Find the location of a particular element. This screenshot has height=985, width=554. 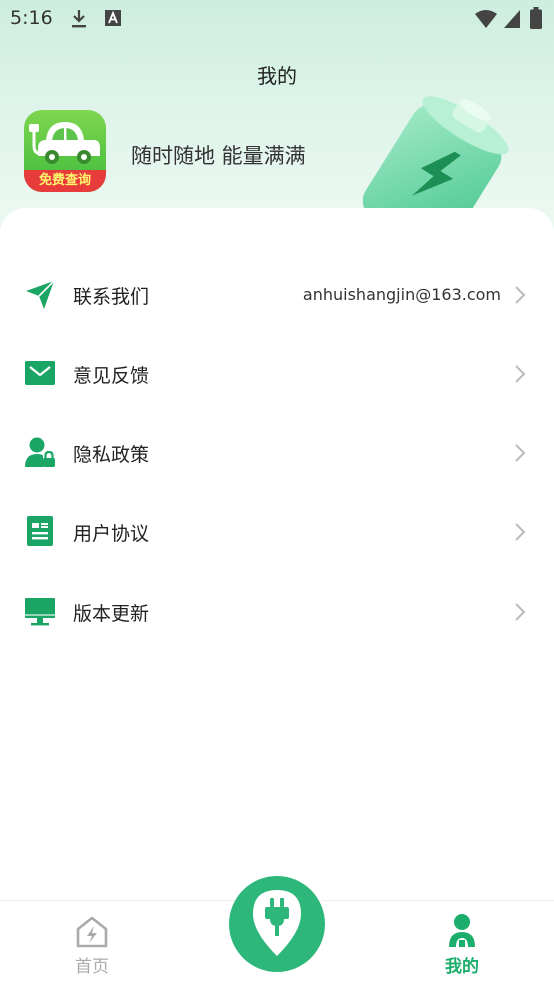

tab-mine: 我的 is located at coordinates (462, 943).